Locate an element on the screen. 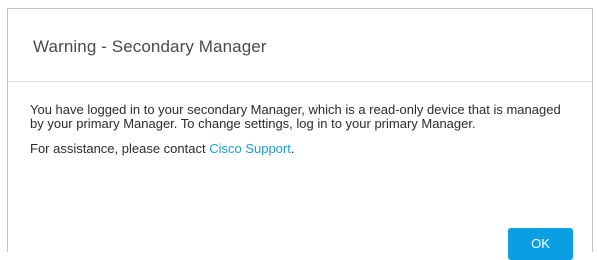 The height and width of the screenshot is (260, 597). assistance-prefix: For assistance, please contact is located at coordinates (120, 148).